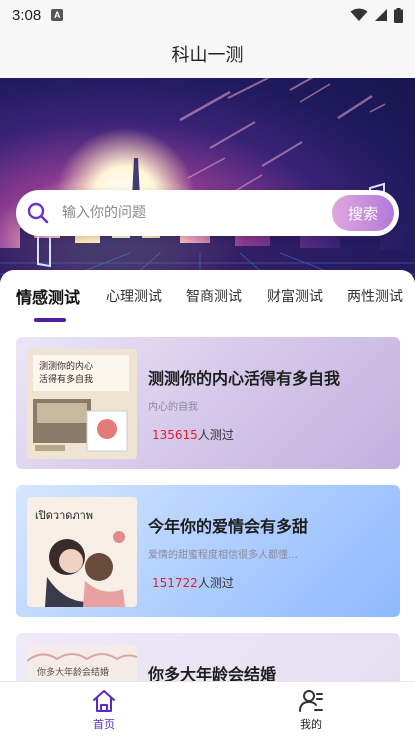 Image resolution: width=415 pixels, height=739 pixels. Describe the element at coordinates (207, 710) in the screenshot. I see `bottom-nav: 首页 我的` at that location.